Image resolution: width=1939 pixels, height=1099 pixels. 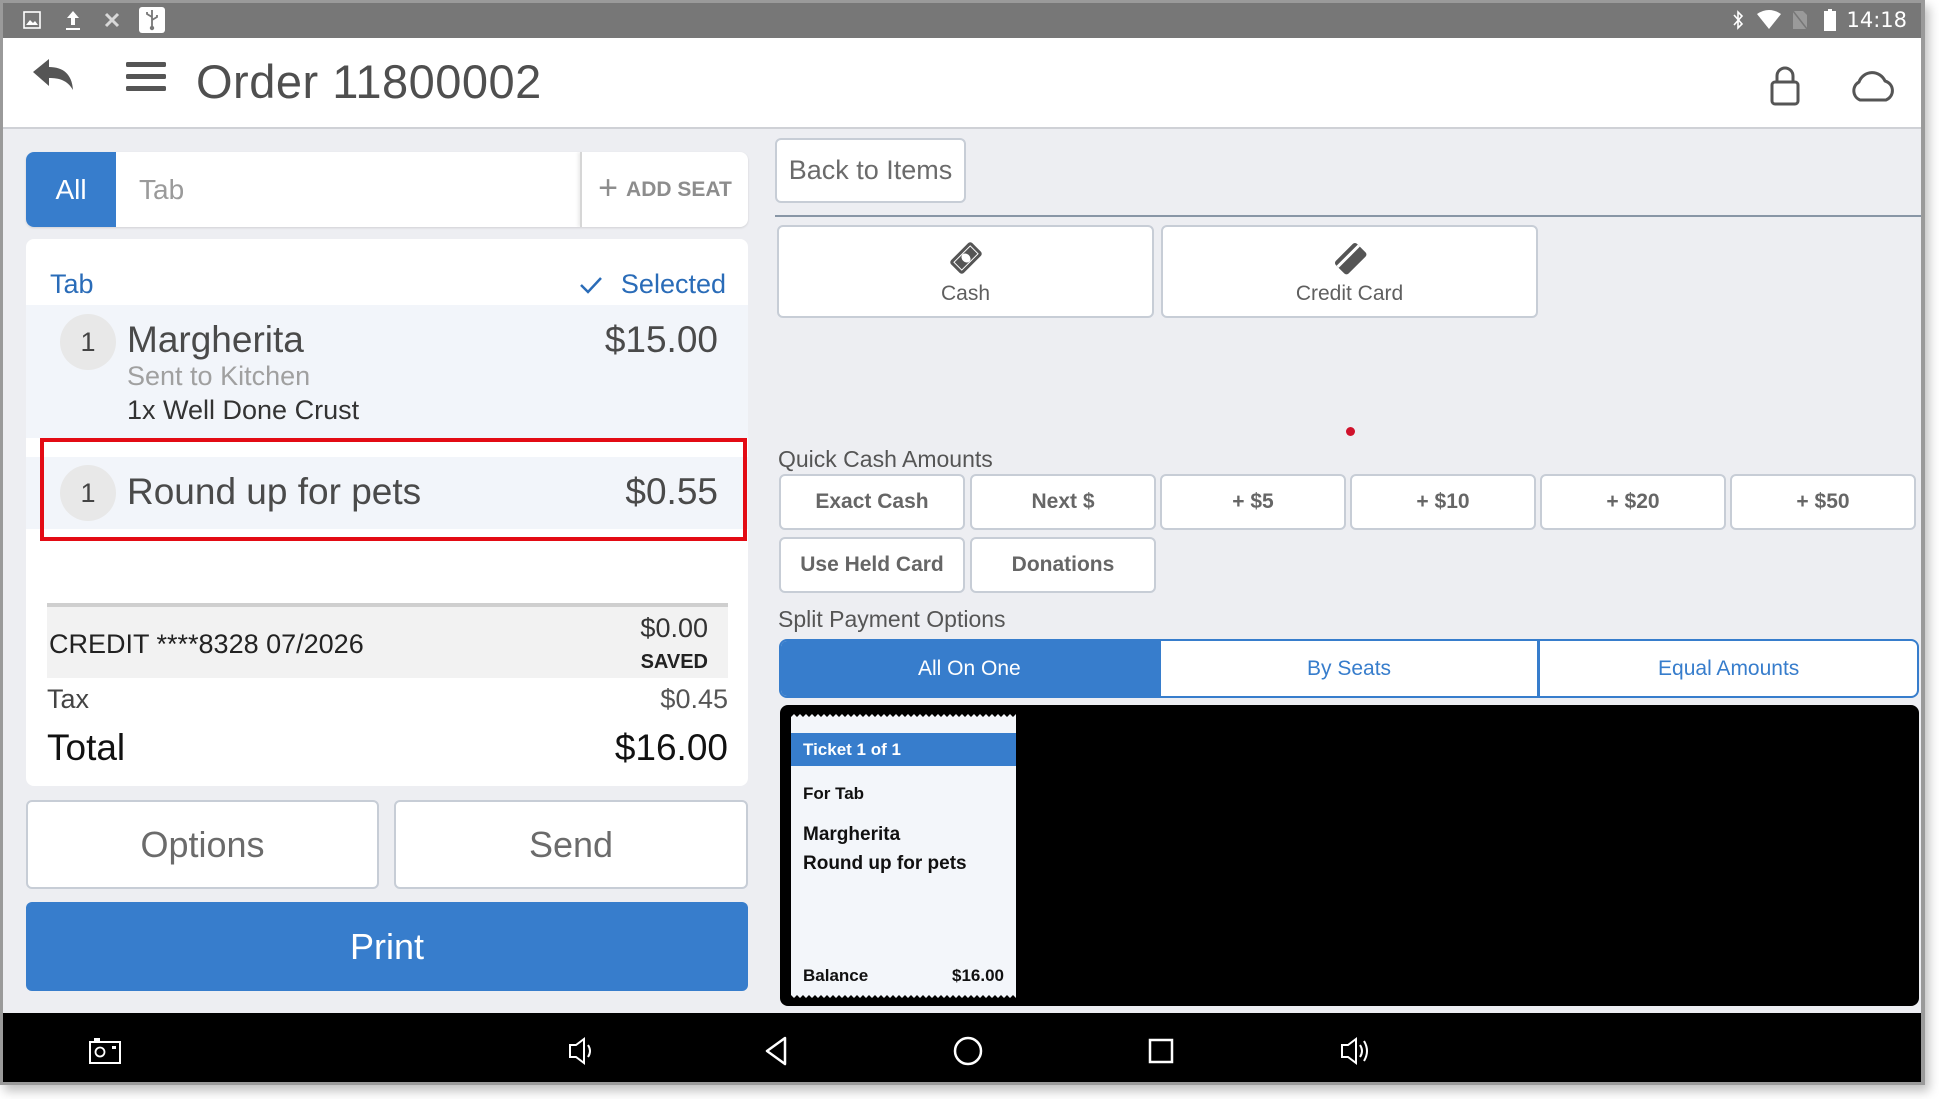 I want to click on status-time: 14:18, so click(x=1876, y=20).